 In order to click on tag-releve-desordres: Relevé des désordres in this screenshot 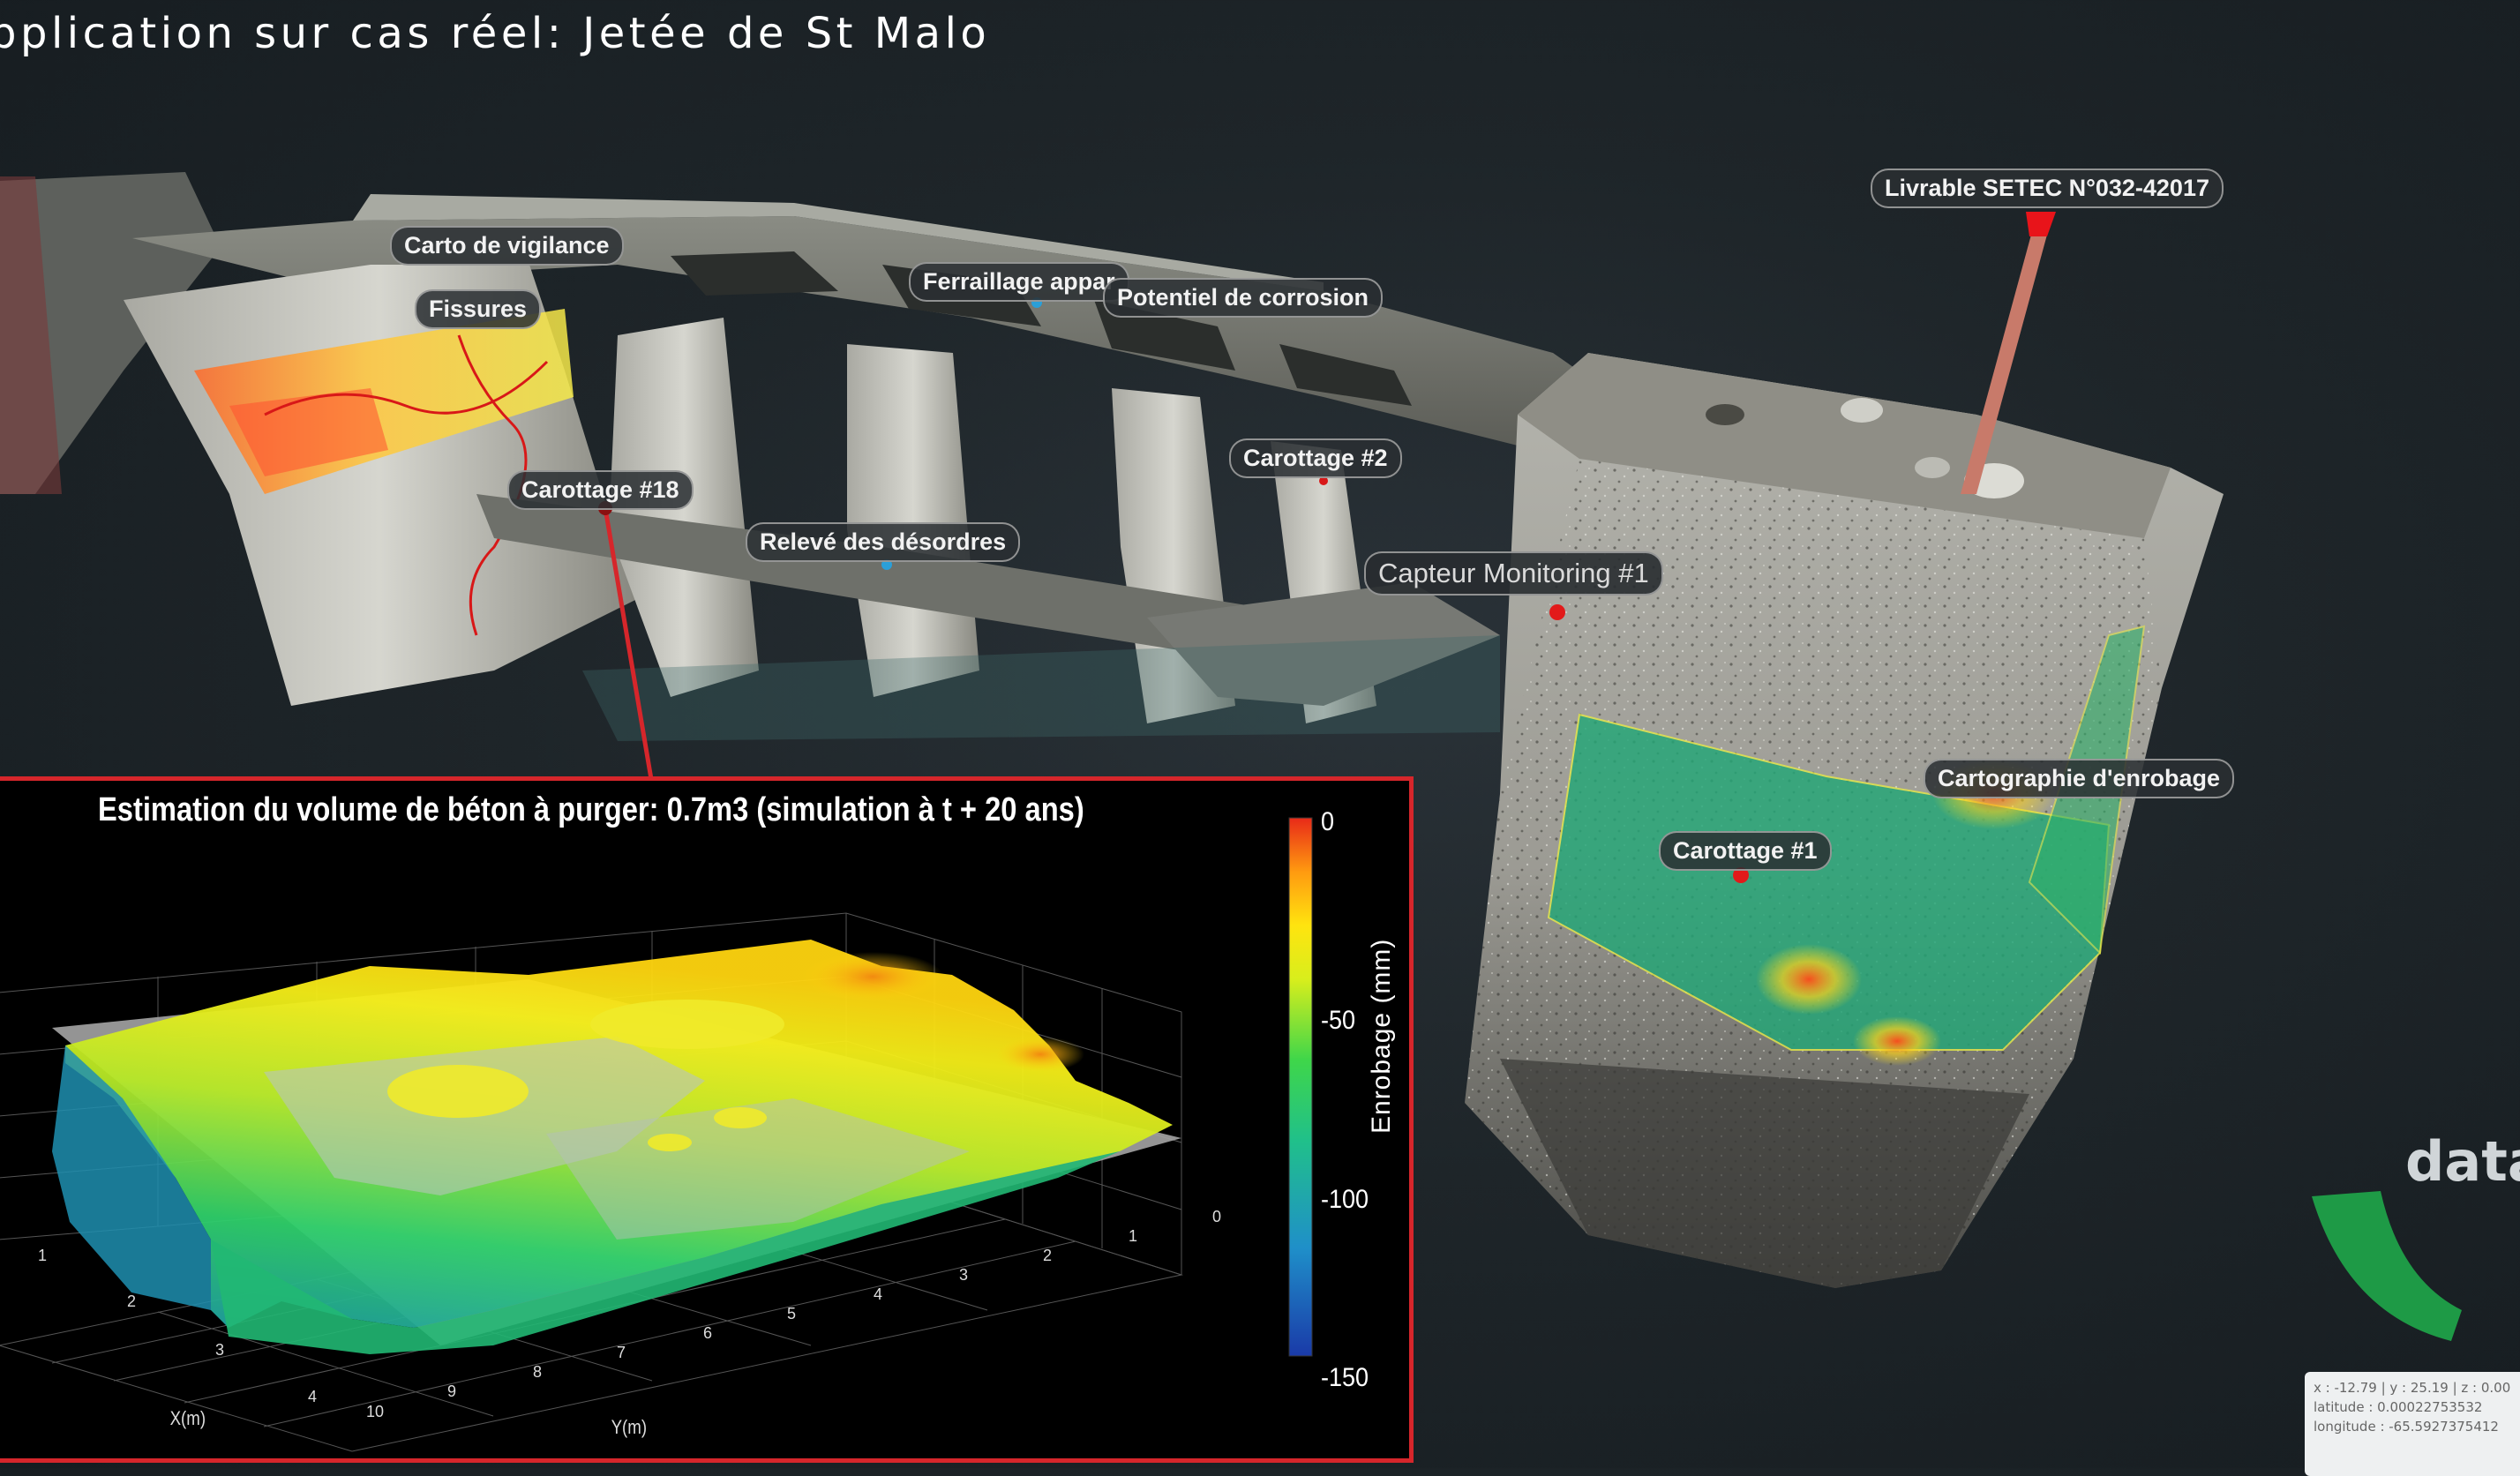, I will do `click(883, 542)`.